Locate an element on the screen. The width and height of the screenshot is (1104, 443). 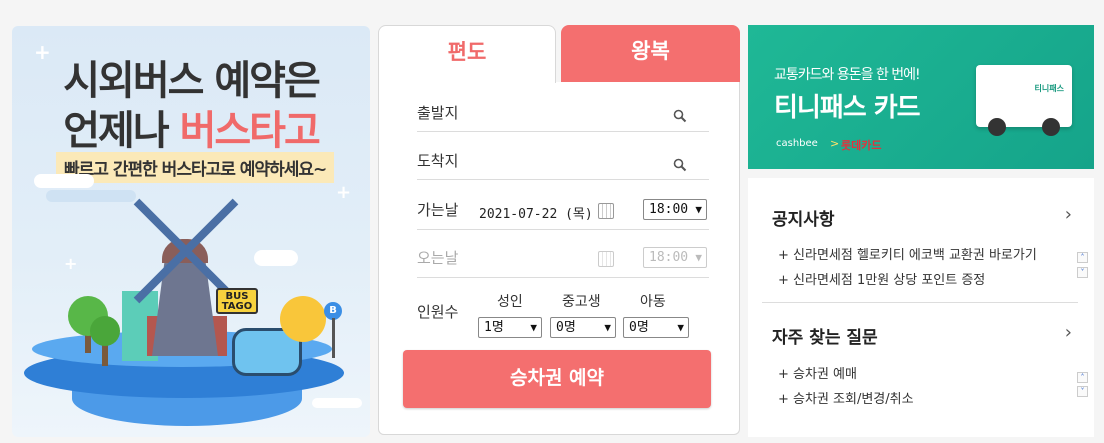
notice-item: + 신라면세점 1만원 상당 포인트 증정 is located at coordinates (881, 278).